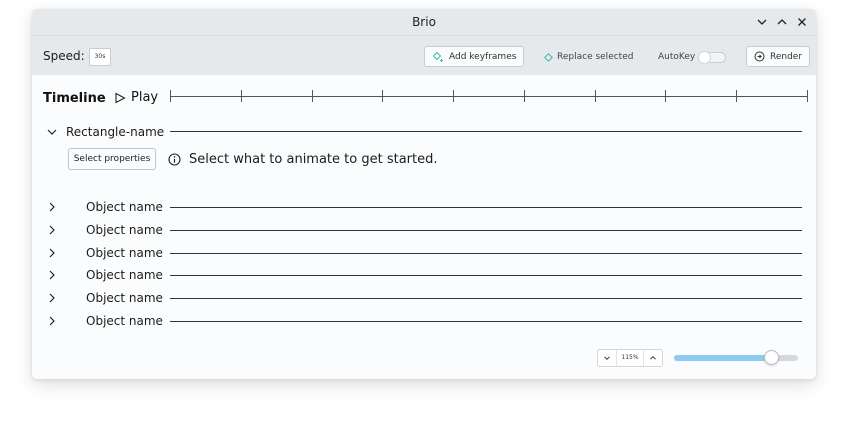 Image resolution: width=848 pixels, height=435 pixels. I want to click on slider-thumb, so click(771, 357).